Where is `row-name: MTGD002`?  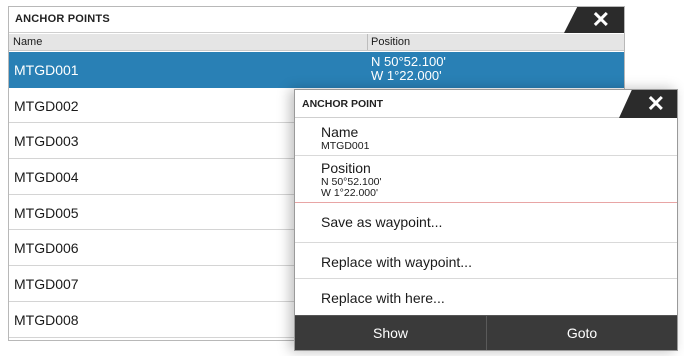 row-name: MTGD002 is located at coordinates (46, 105).